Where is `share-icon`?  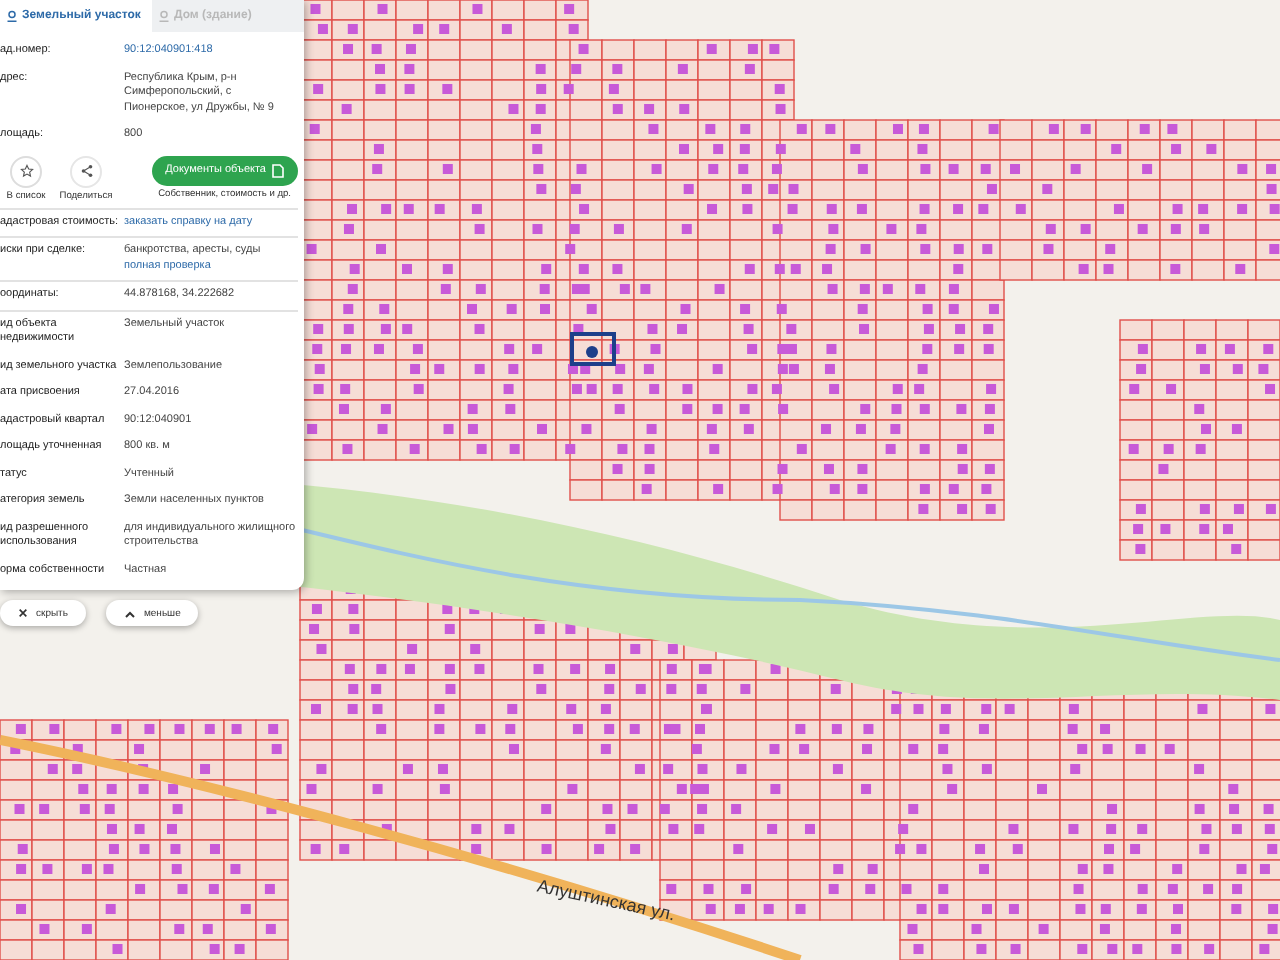 share-icon is located at coordinates (86, 171).